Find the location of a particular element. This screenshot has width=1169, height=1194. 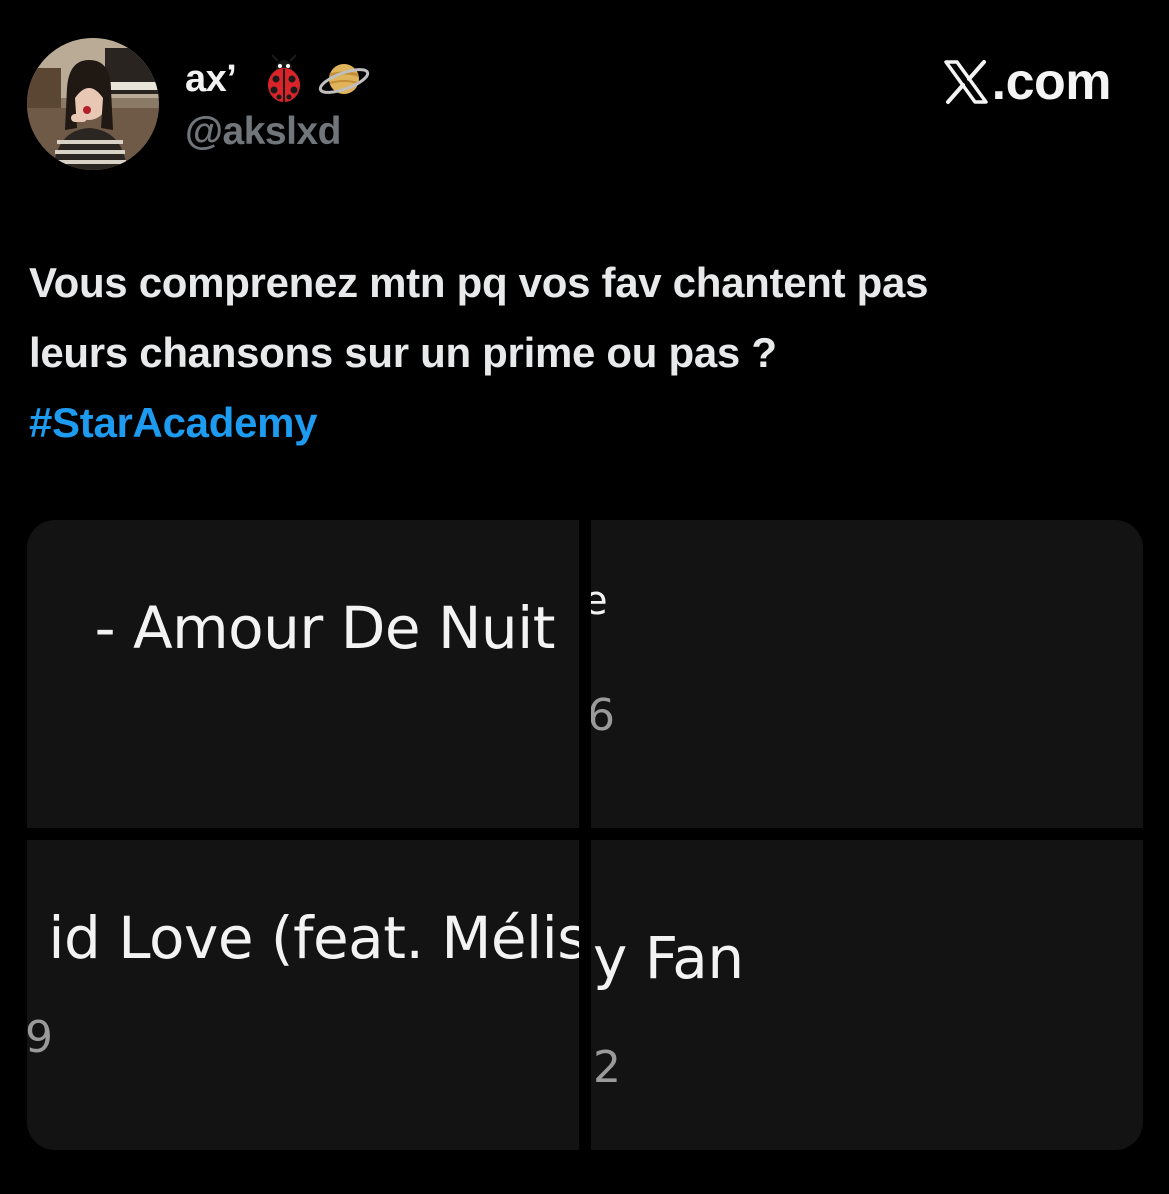

media-tile: - Amour De Nuit is located at coordinates (303, 674).